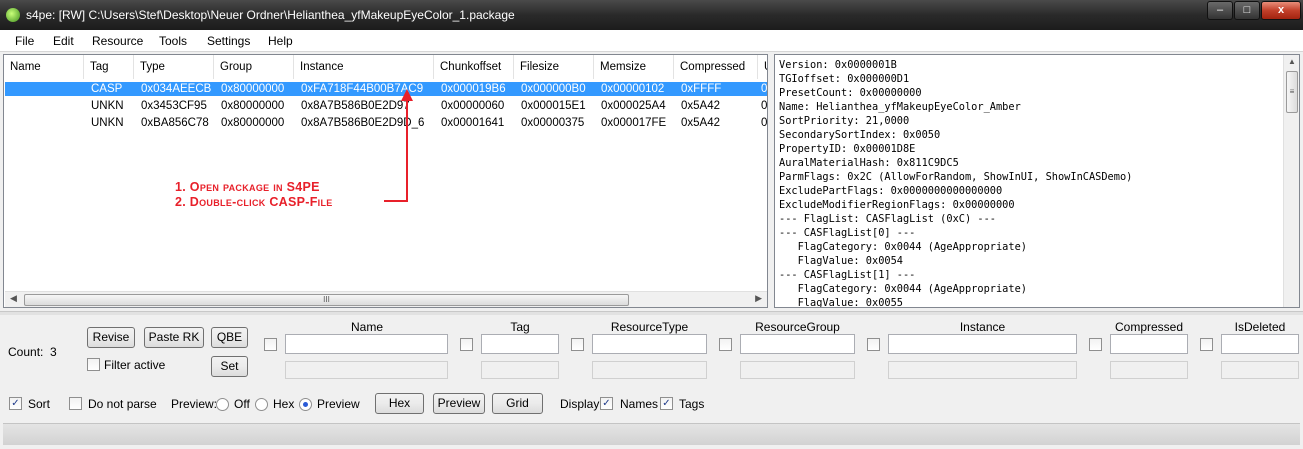 This screenshot has width=1303, height=449. Describe the element at coordinates (520, 344) in the screenshot. I see `filter-tag-input` at that location.